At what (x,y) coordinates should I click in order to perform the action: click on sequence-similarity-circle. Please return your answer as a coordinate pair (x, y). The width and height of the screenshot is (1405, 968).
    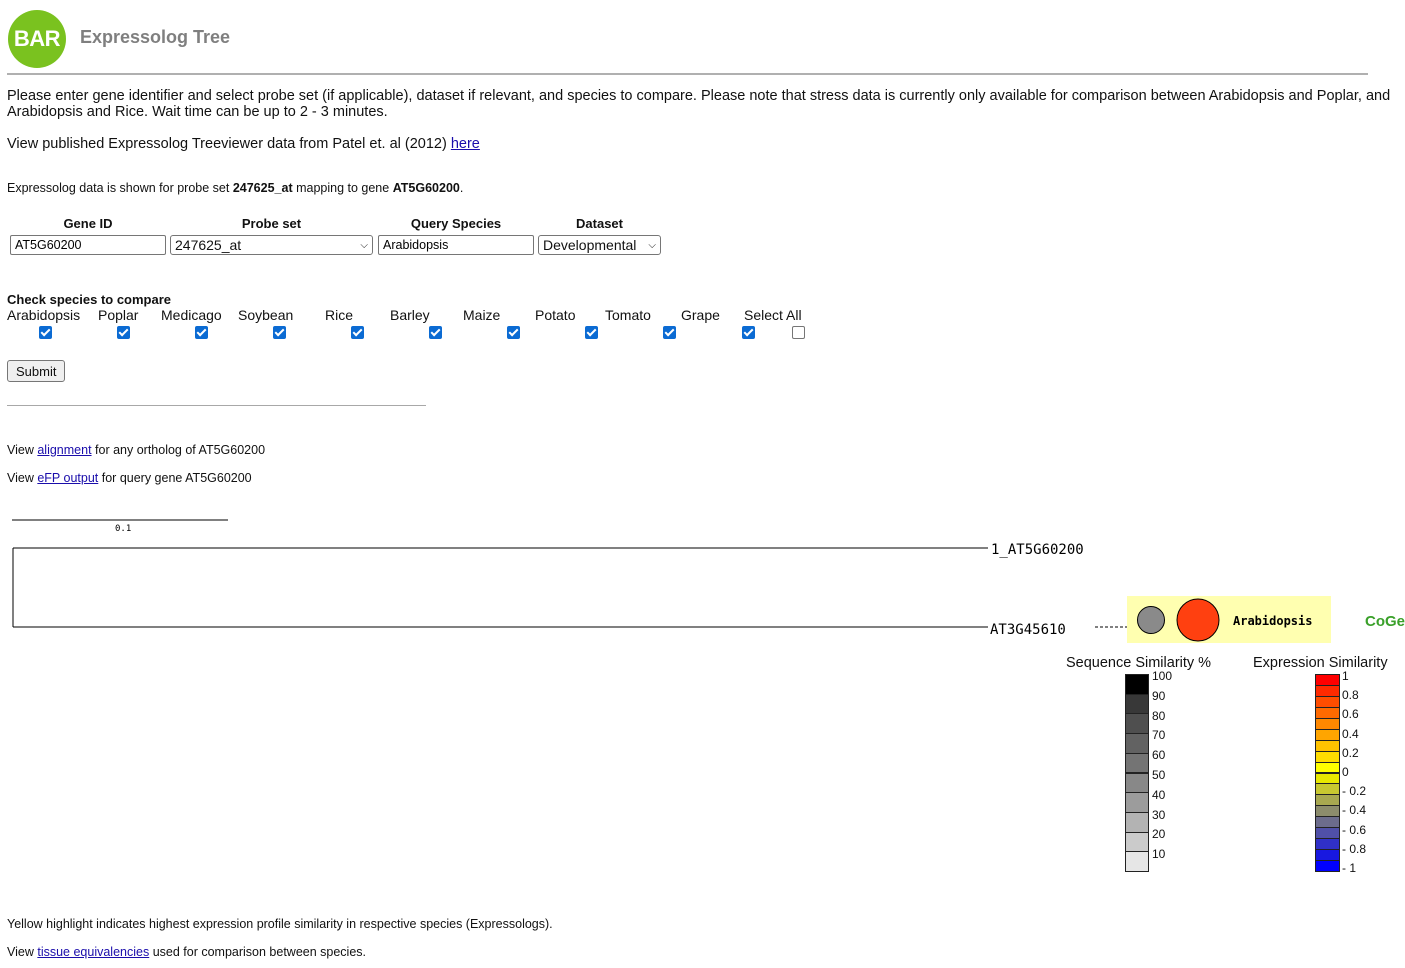
    Looking at the image, I should click on (1151, 620).